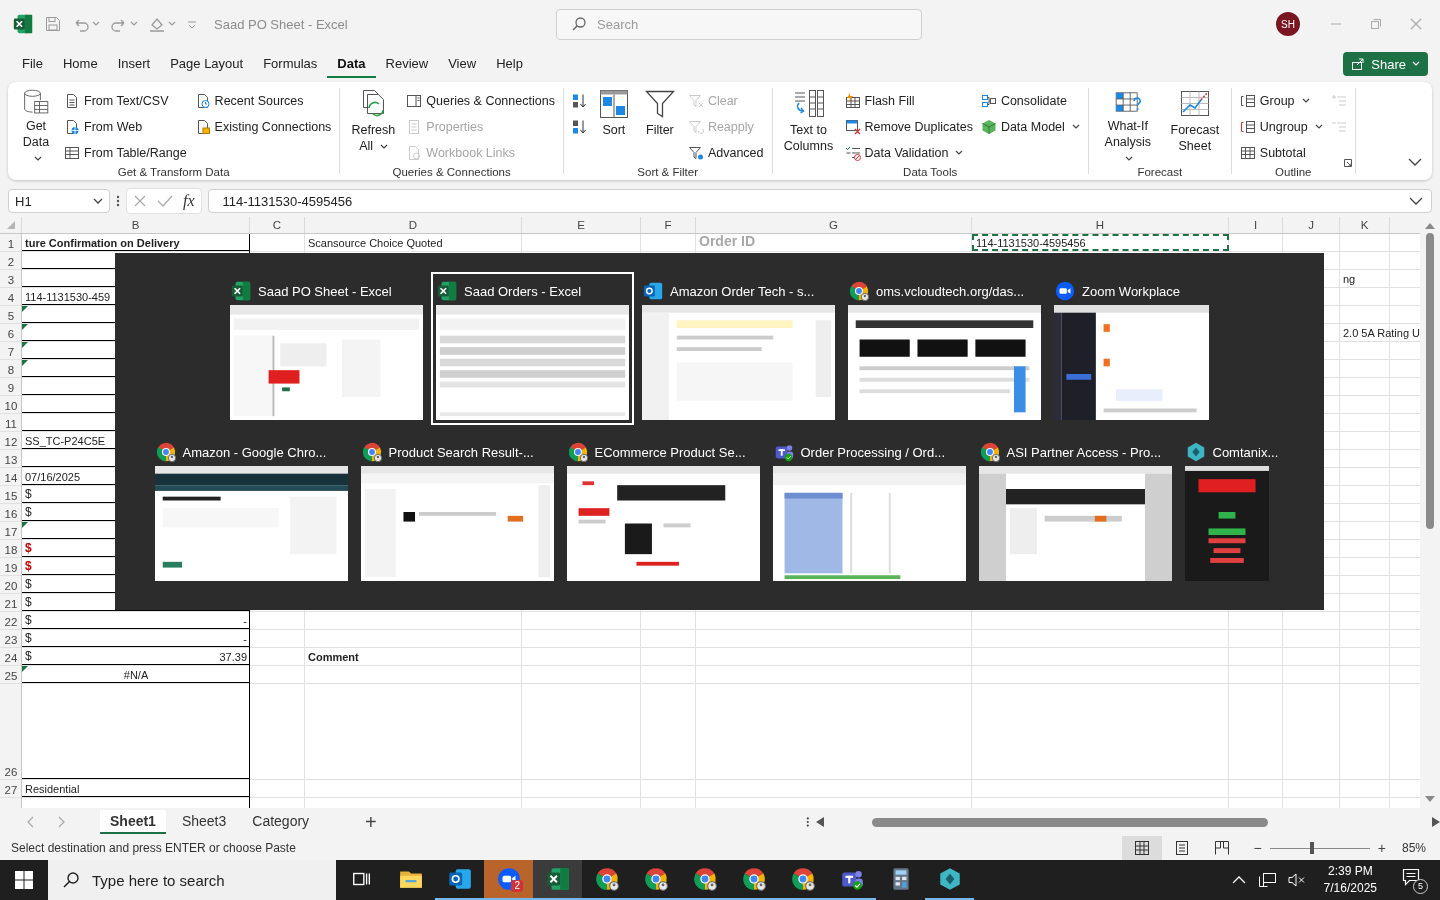 This screenshot has width=1440, height=900. Describe the element at coordinates (462, 64) in the screenshot. I see `menu-tab: View` at that location.